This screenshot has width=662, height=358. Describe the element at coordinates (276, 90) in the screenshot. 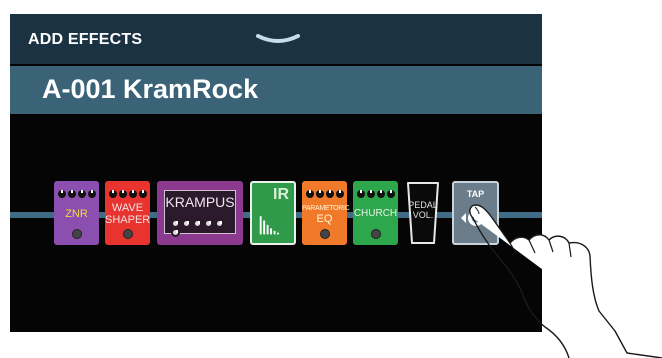

I see `patch-name-bar: A-001 KramRock` at that location.